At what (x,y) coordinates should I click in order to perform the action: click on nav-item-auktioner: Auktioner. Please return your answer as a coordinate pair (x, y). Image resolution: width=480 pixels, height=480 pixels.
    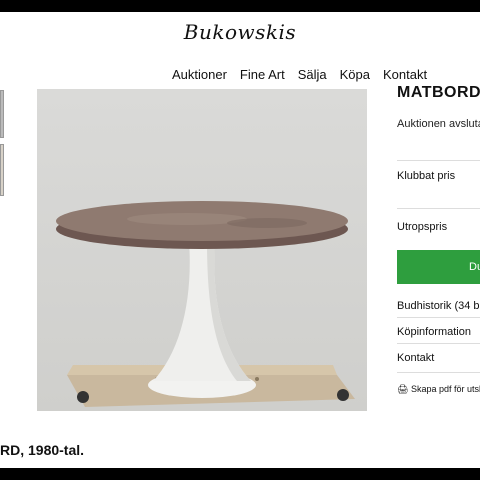
    Looking at the image, I should click on (199, 74).